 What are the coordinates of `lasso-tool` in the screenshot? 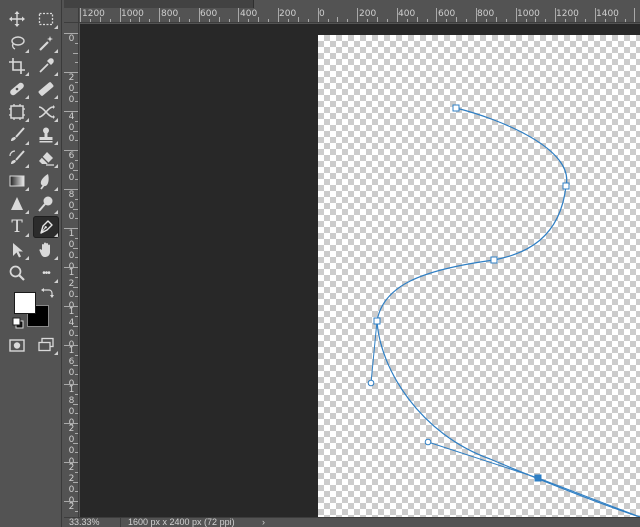 It's located at (17, 43).